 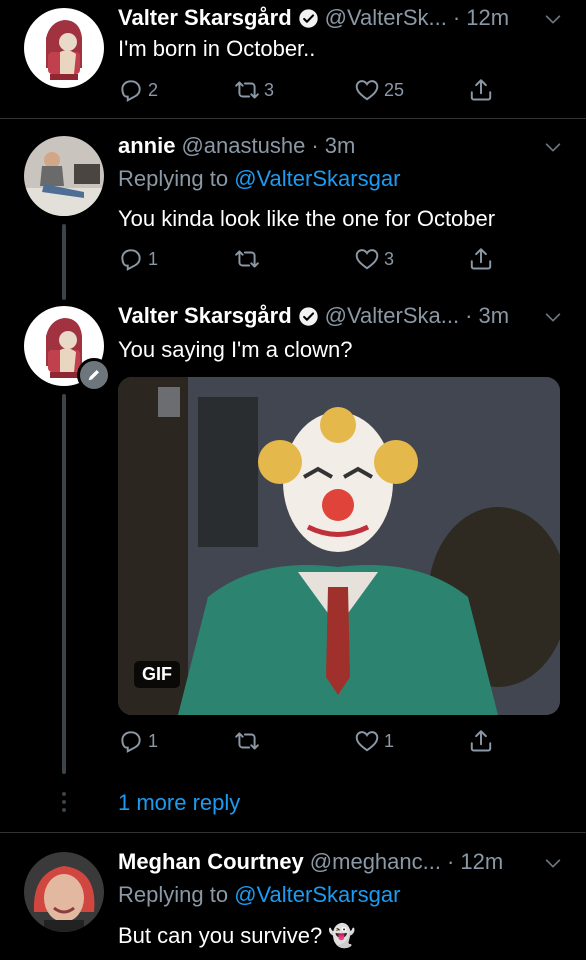 I want to click on tweet-actions: 2 3 25, so click(x=308, y=92).